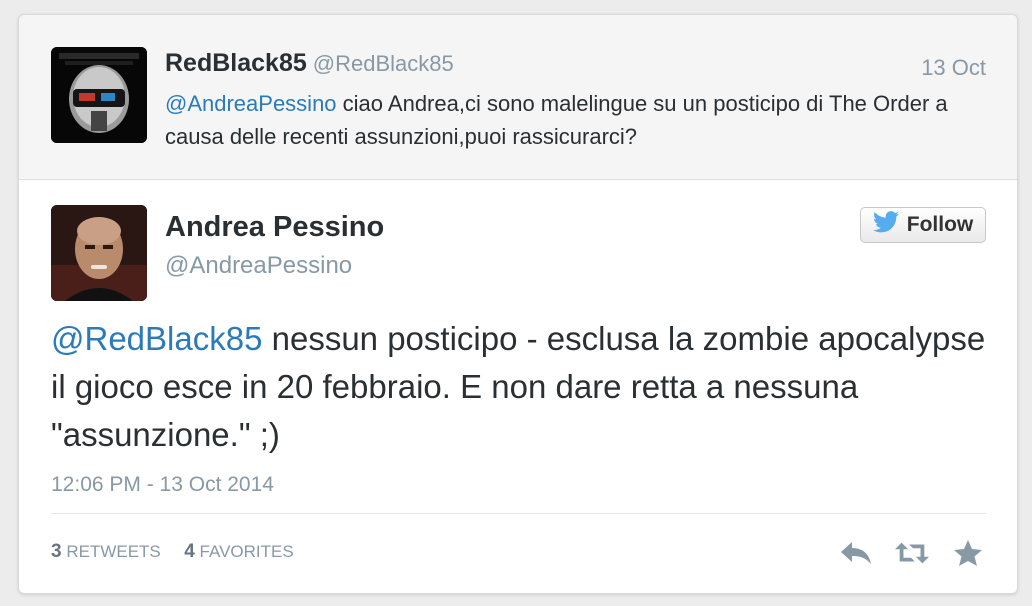 The height and width of the screenshot is (606, 1032). Describe the element at coordinates (258, 266) in the screenshot. I see `main-author-handle: @AndreaPessino` at that location.